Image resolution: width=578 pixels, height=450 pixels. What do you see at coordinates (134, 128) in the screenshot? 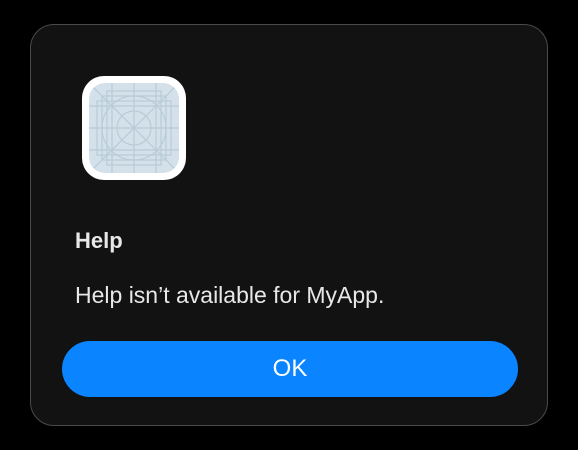
I see `app-placeholder-icon` at bounding box center [134, 128].